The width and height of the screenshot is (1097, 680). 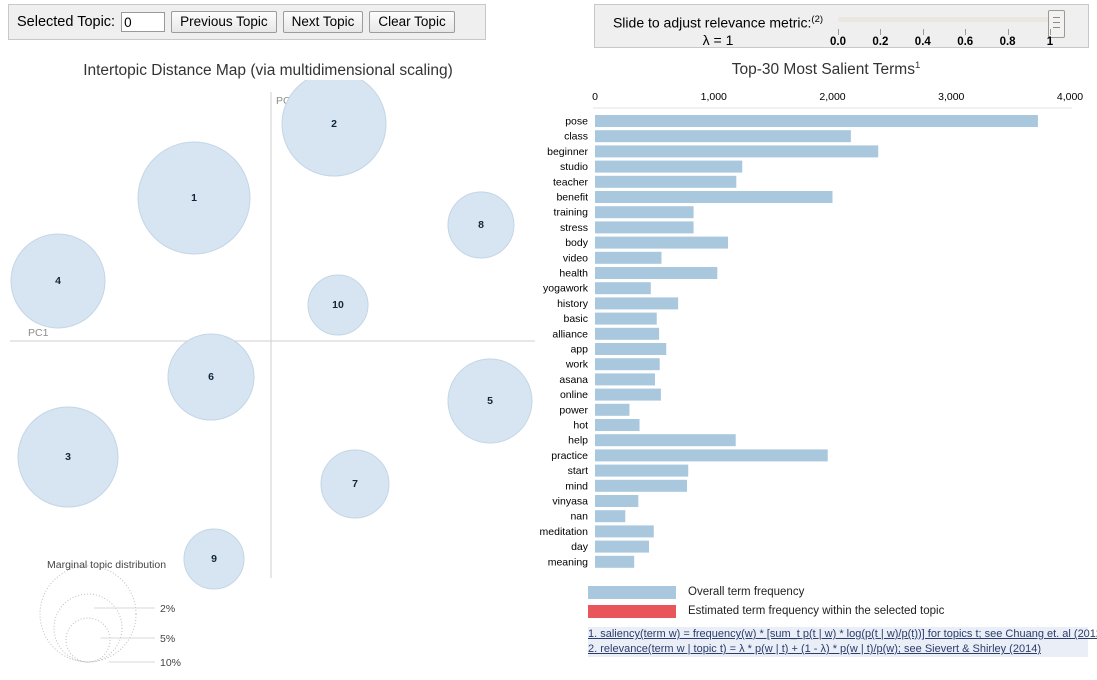 I want to click on term-label-alliance: alliance, so click(x=570, y=334).